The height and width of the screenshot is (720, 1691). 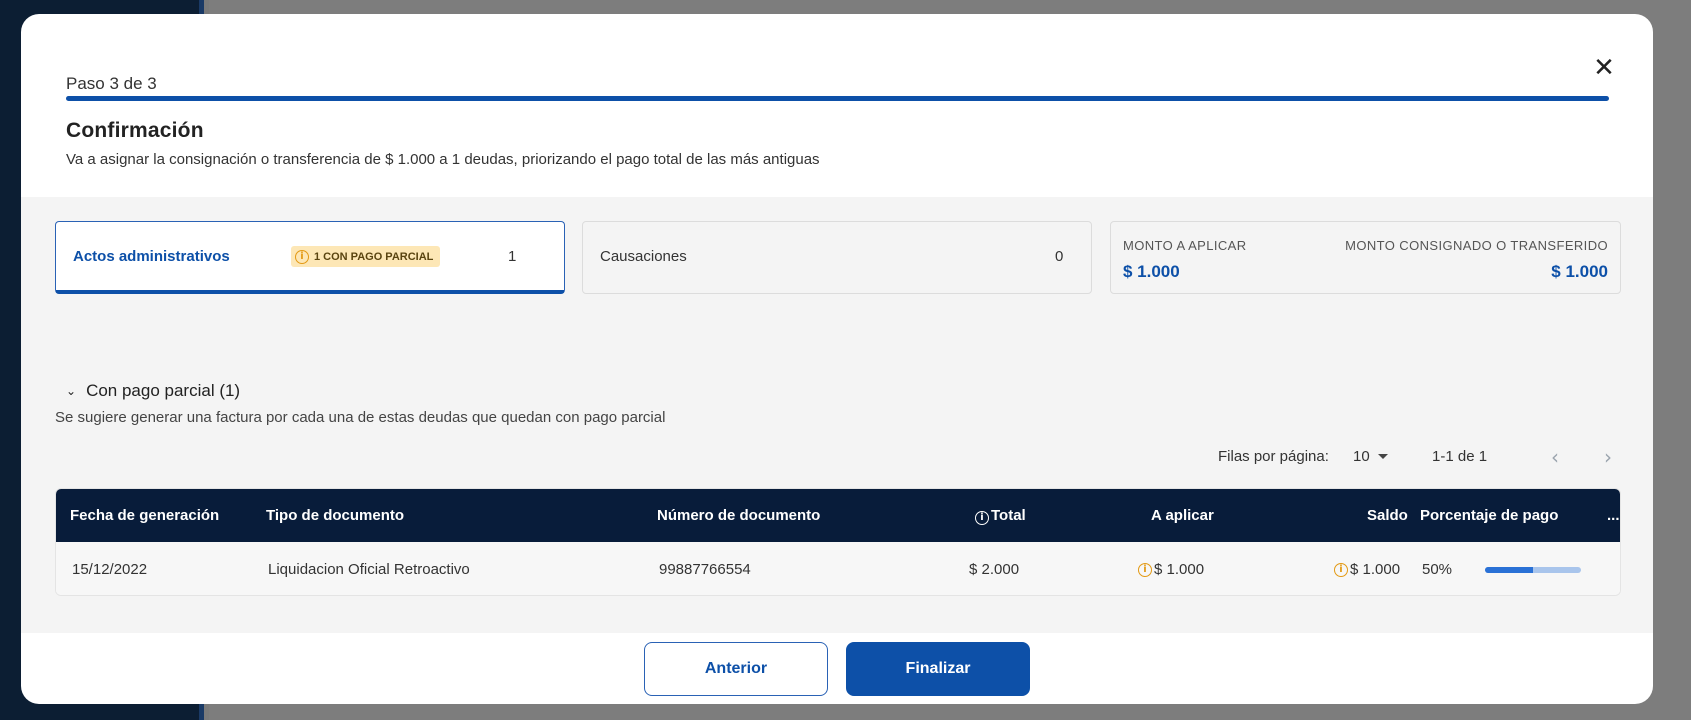 I want to click on chevron-right-icon: ›, so click(x=1608, y=457).